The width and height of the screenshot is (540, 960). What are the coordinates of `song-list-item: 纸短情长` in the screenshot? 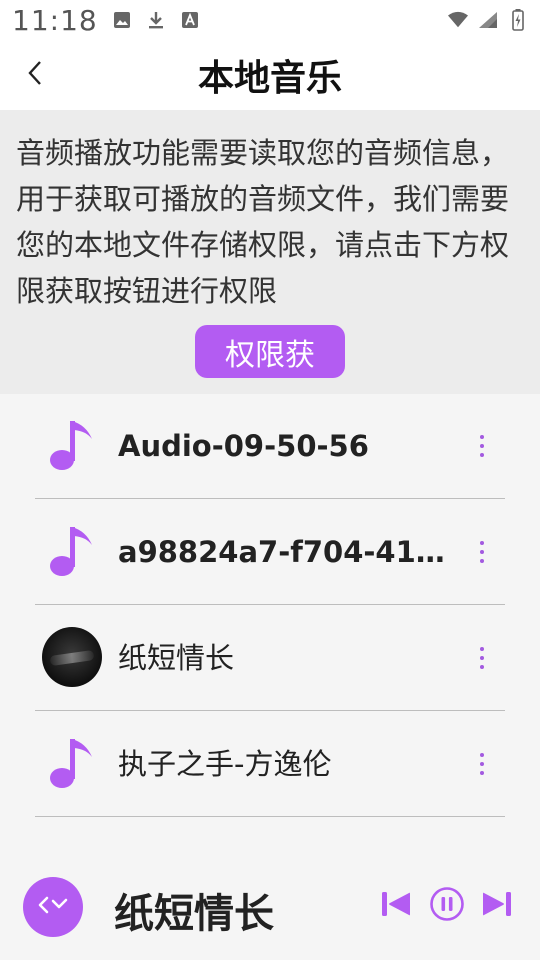 It's located at (270, 658).